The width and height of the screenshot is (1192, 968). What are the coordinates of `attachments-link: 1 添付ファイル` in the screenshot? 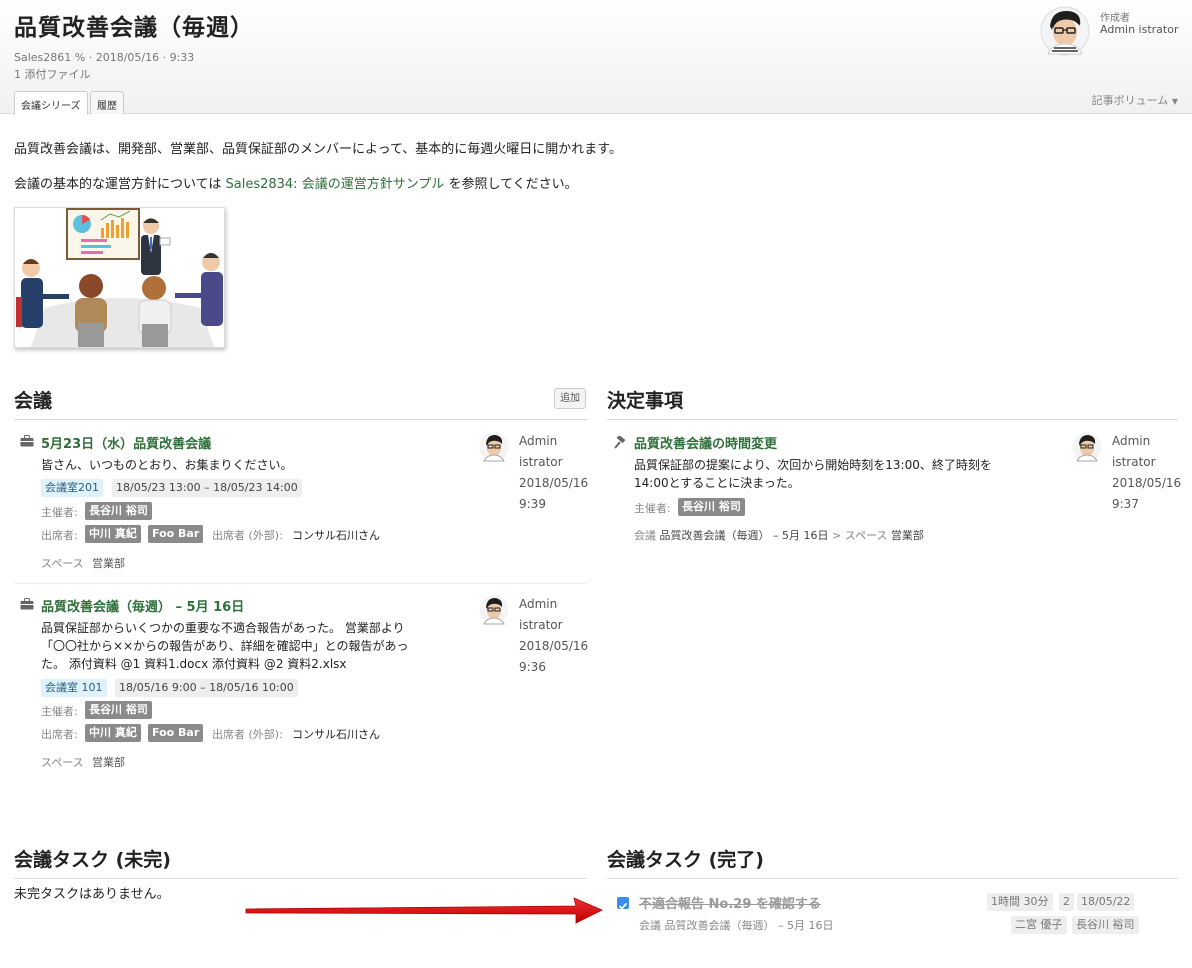 It's located at (52, 74).